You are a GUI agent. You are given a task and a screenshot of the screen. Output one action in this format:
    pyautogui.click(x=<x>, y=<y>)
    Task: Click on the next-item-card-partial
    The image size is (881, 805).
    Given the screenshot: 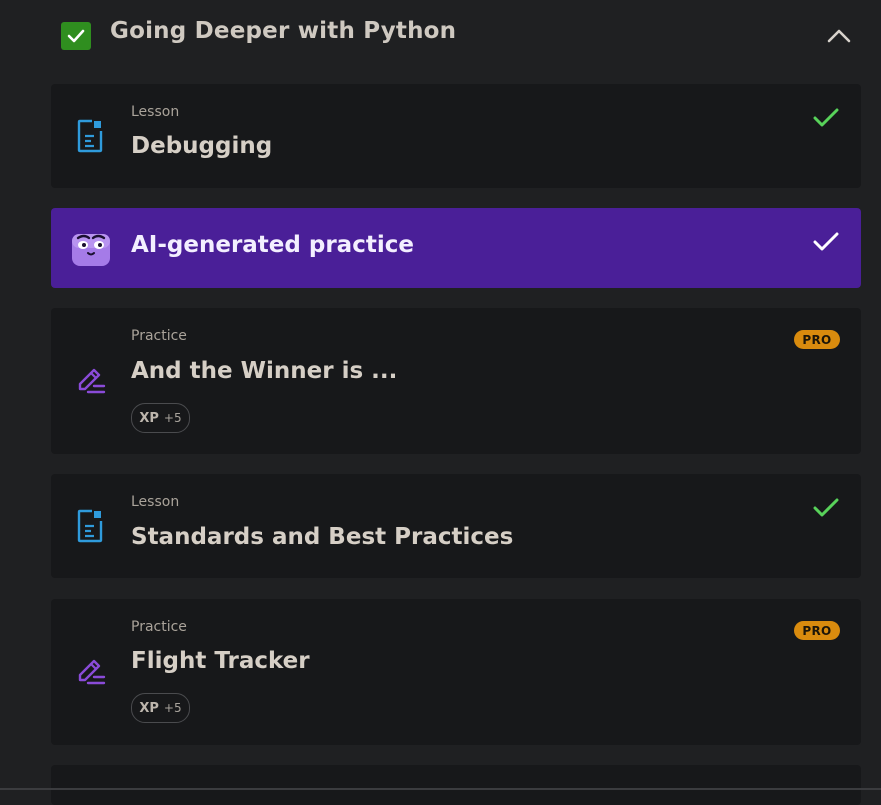 What is the action you would take?
    pyautogui.click(x=456, y=785)
    